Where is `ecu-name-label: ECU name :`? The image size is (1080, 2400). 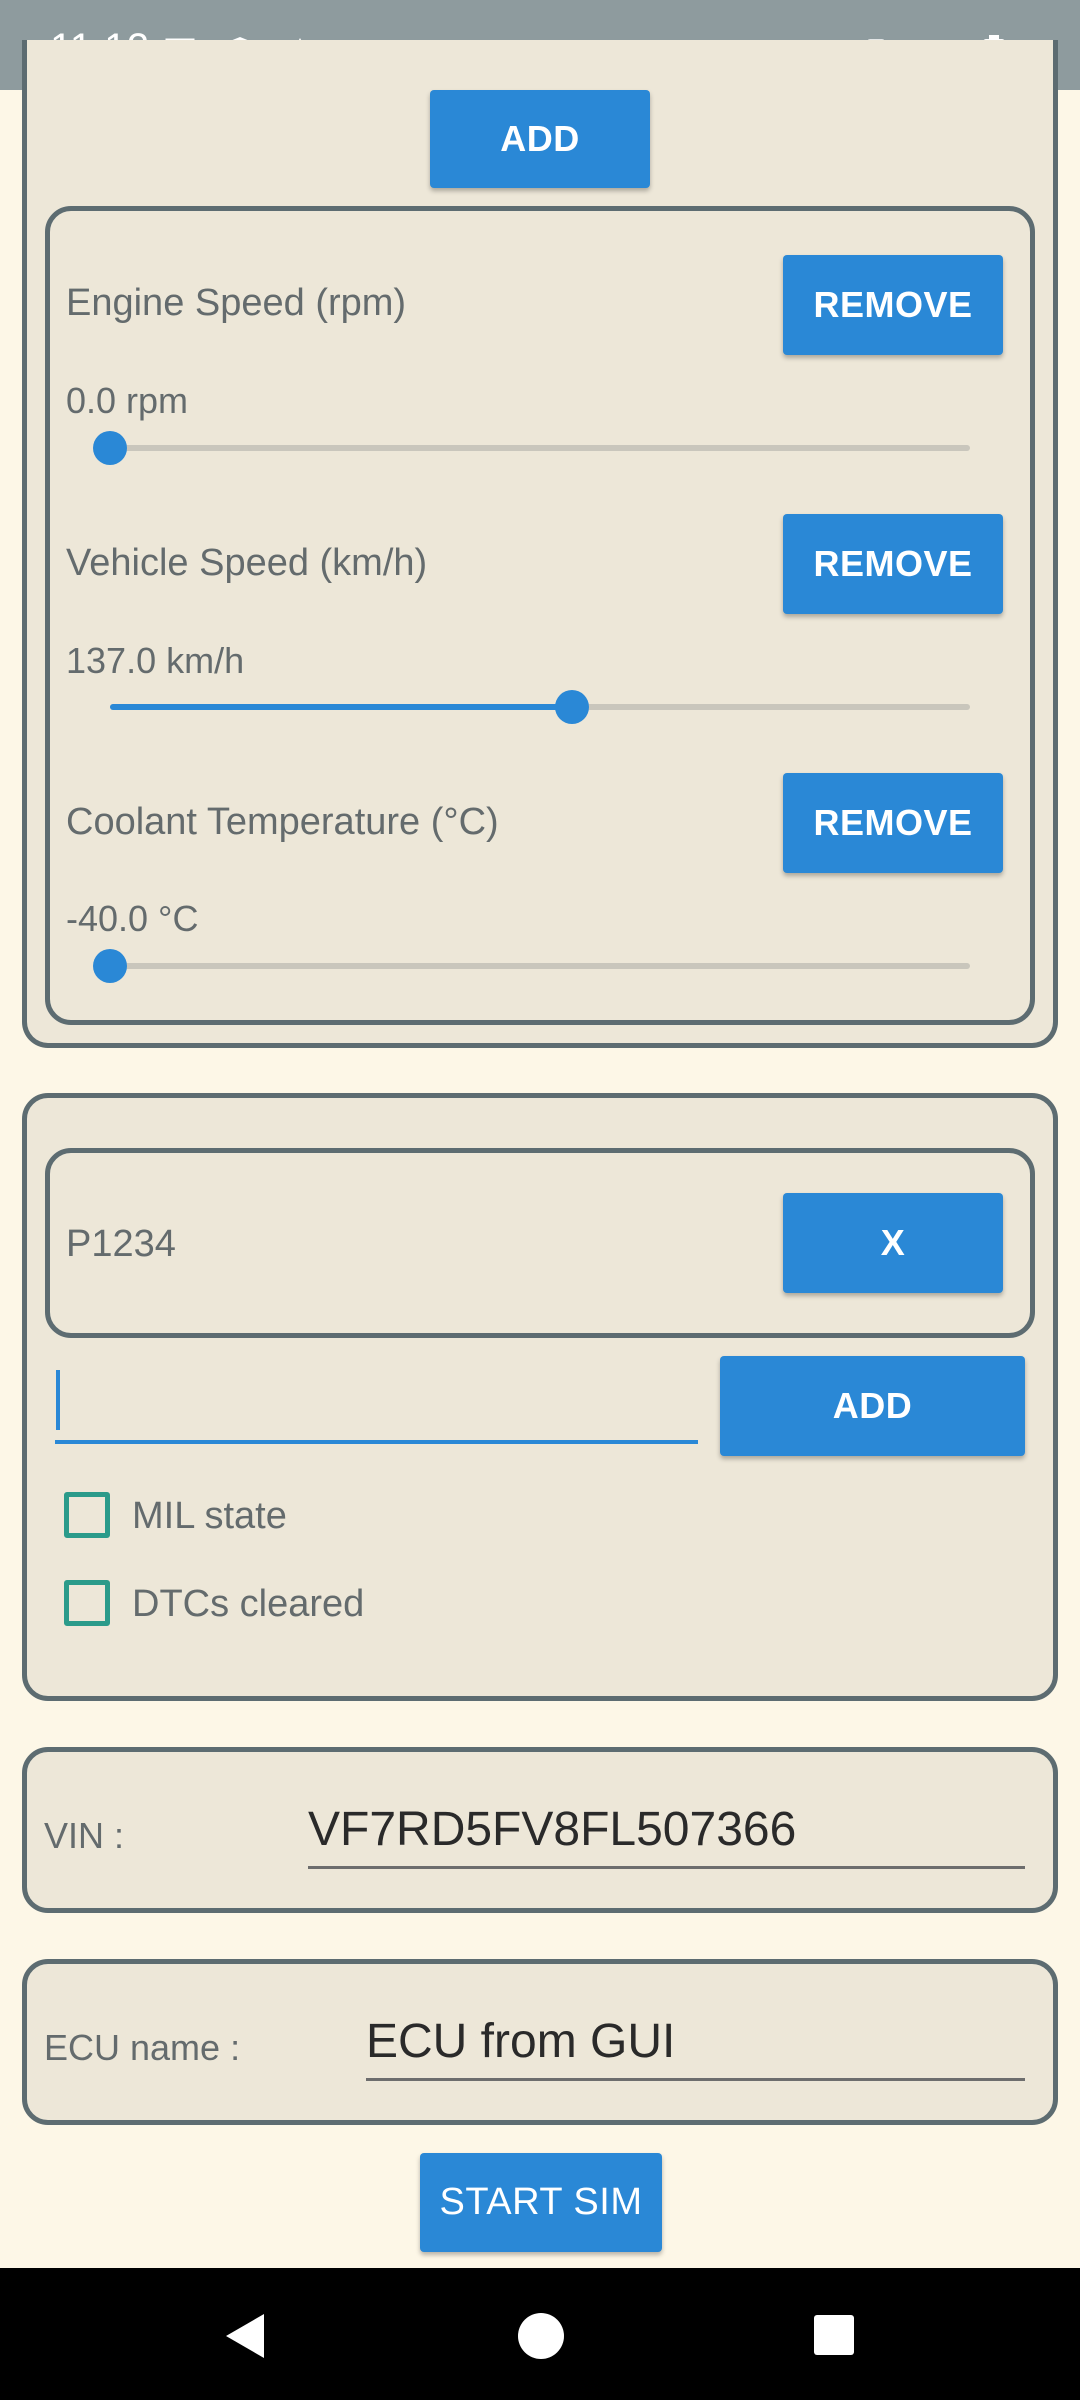
ecu-name-label: ECU name : is located at coordinates (142, 2047).